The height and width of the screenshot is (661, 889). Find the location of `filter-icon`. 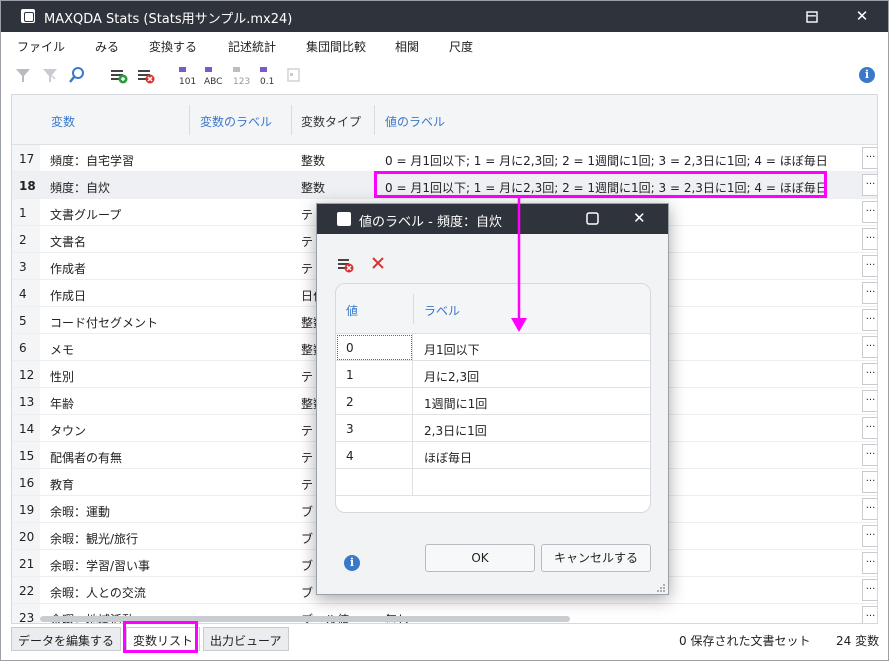

filter-icon is located at coordinates (23, 75).